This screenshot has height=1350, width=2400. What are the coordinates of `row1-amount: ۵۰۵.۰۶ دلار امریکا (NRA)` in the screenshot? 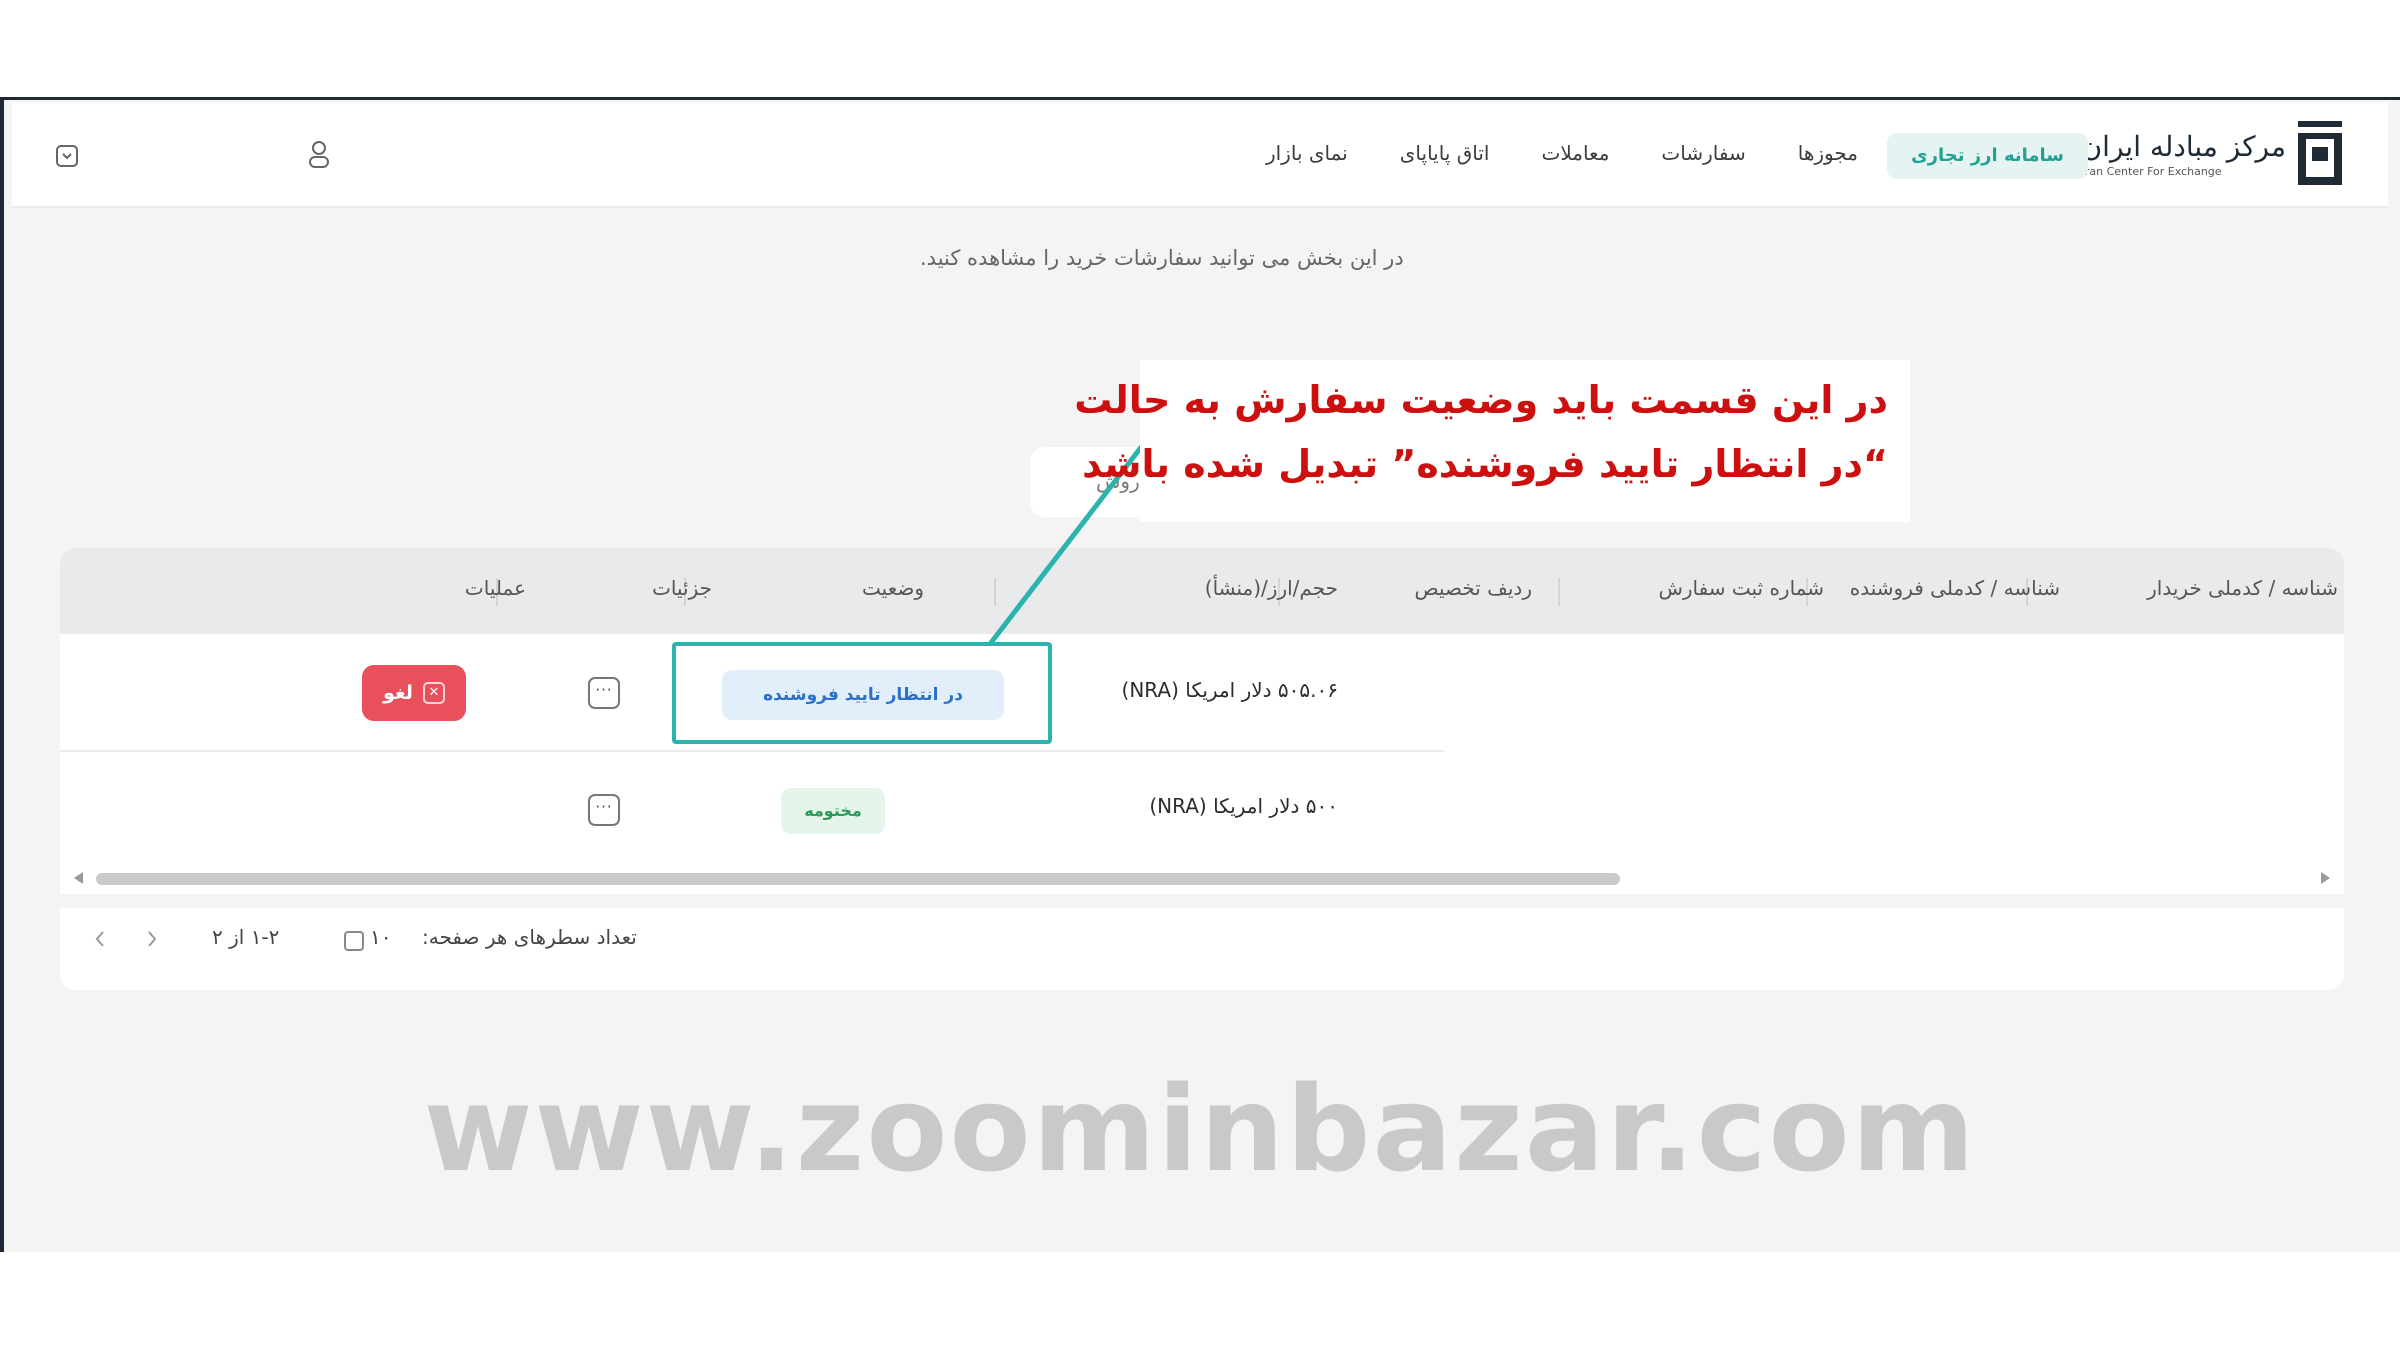 It's located at (1229, 690).